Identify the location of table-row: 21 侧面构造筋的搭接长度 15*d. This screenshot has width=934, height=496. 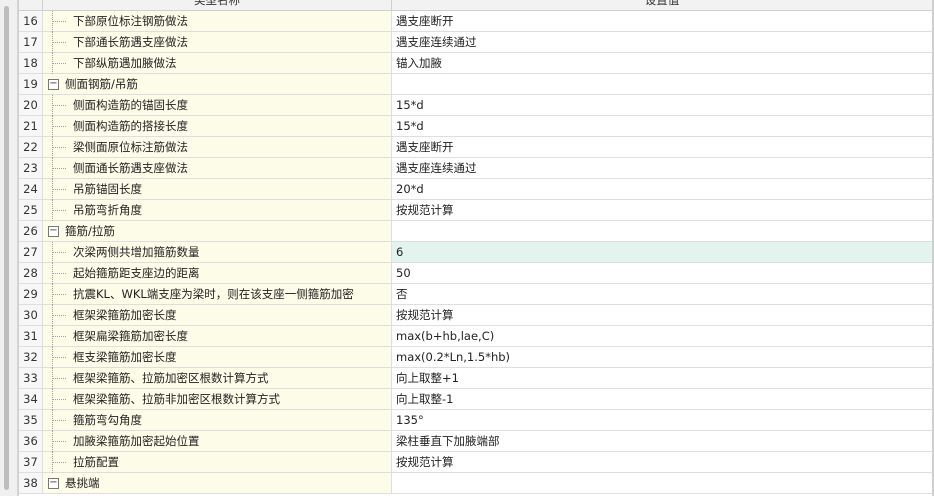
(475, 126).